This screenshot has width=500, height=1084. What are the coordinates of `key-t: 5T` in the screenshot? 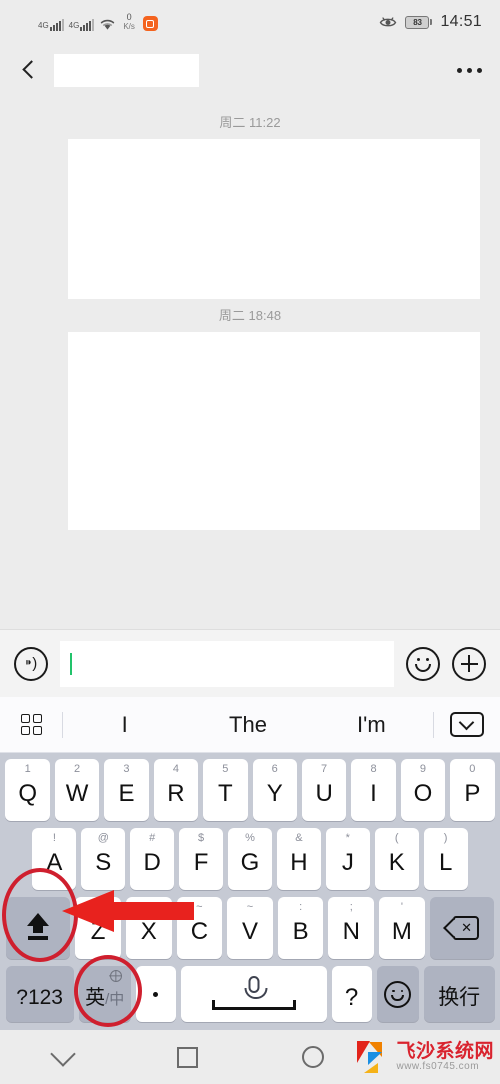 It's located at (225, 790).